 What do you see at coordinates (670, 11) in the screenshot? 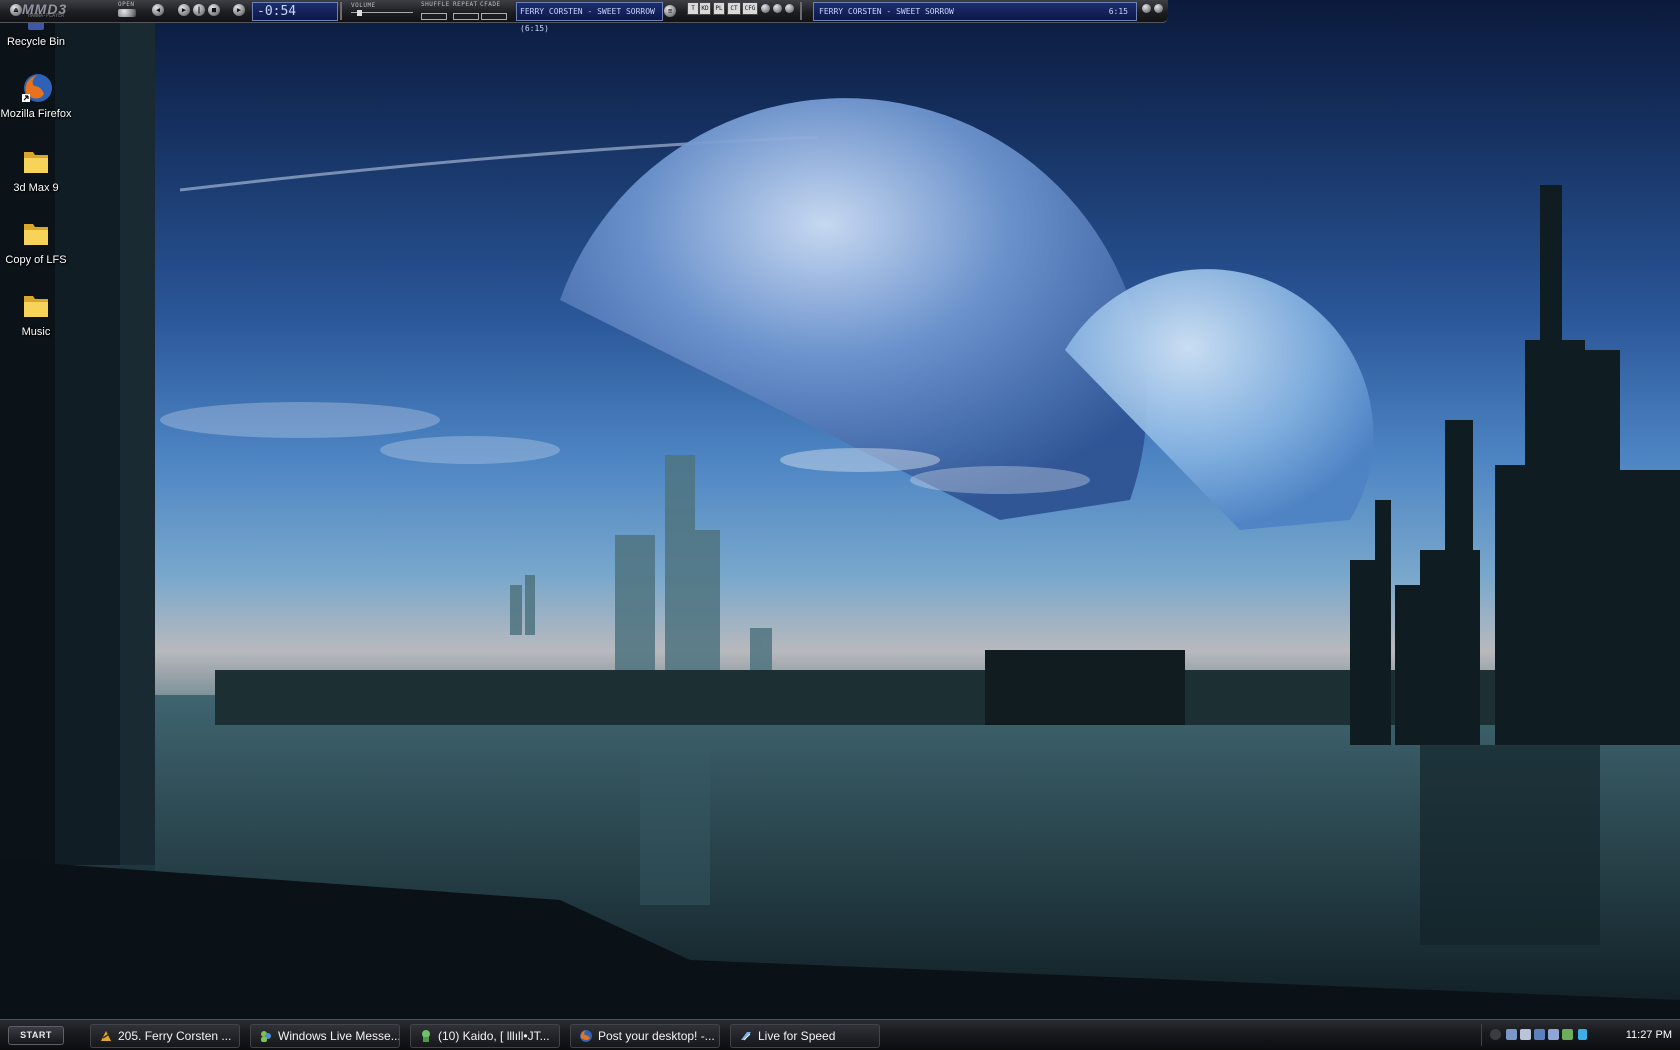
I see `menu-icon: ≡` at bounding box center [670, 11].